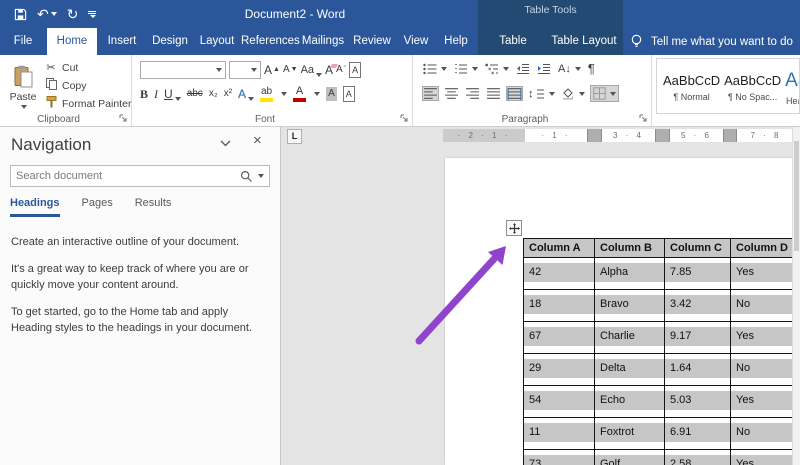 The width and height of the screenshot is (800, 465). Describe the element at coordinates (630, 306) in the screenshot. I see `table-cell: Bravo` at that location.